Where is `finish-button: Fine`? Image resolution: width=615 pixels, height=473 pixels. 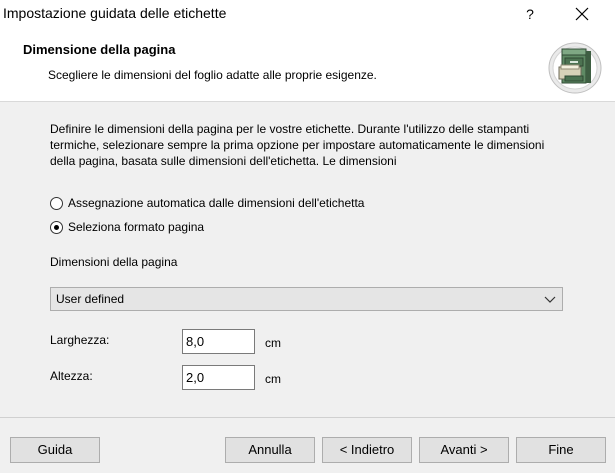
finish-button: Fine is located at coordinates (561, 450).